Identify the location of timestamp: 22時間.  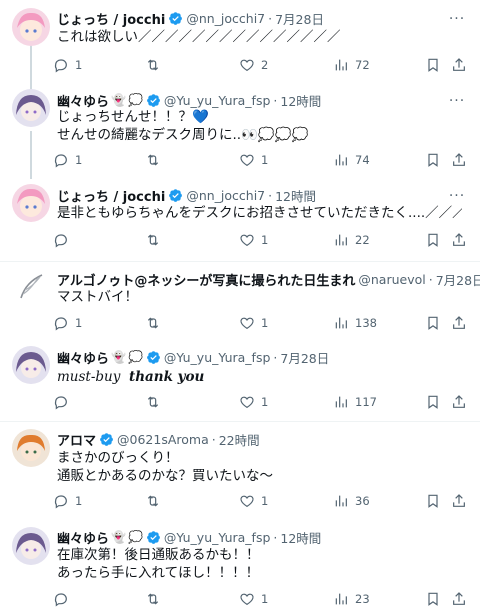
(239, 439).